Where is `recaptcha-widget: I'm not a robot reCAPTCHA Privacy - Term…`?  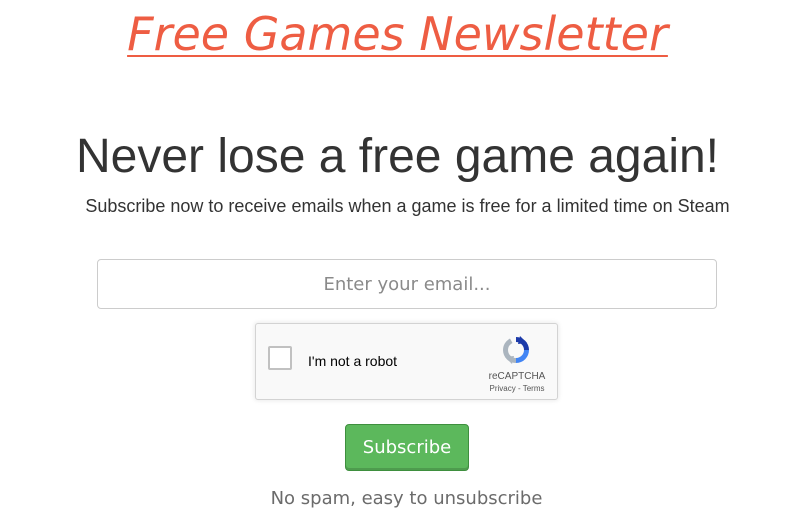 recaptcha-widget: I'm not a robot reCAPTCHA Privacy - Term… is located at coordinates (406, 361).